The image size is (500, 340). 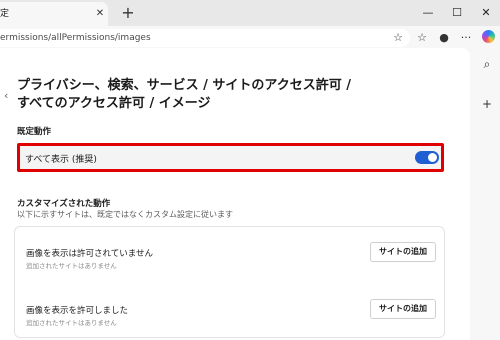 I want to click on add-icon: +, so click(x=487, y=104).